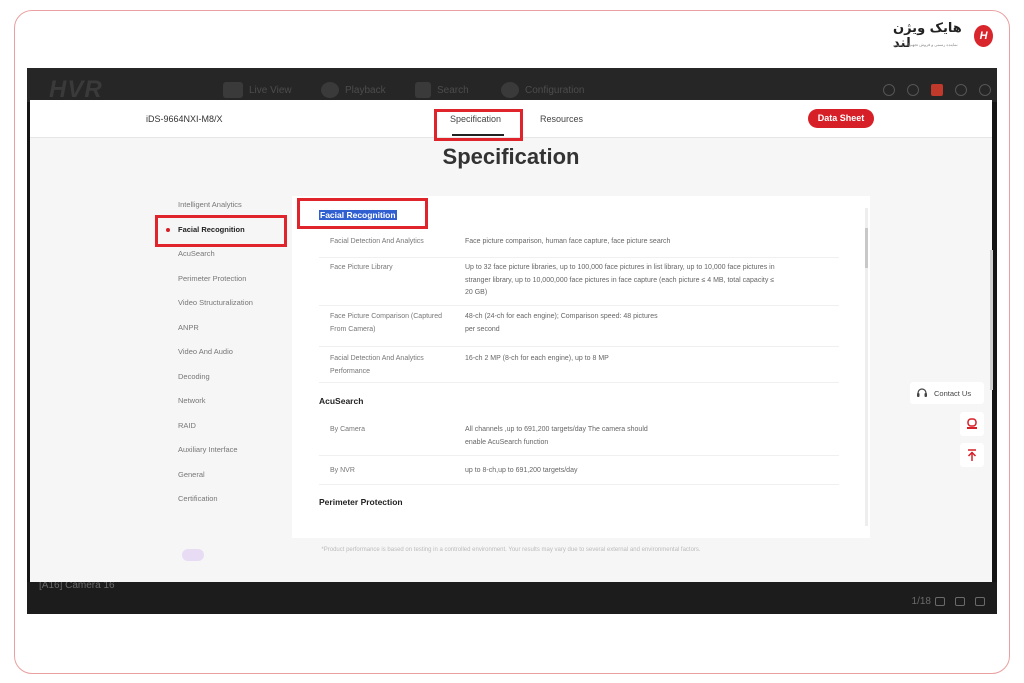  What do you see at coordinates (983, 36) in the screenshot?
I see `brand-mark-icon: H` at bounding box center [983, 36].